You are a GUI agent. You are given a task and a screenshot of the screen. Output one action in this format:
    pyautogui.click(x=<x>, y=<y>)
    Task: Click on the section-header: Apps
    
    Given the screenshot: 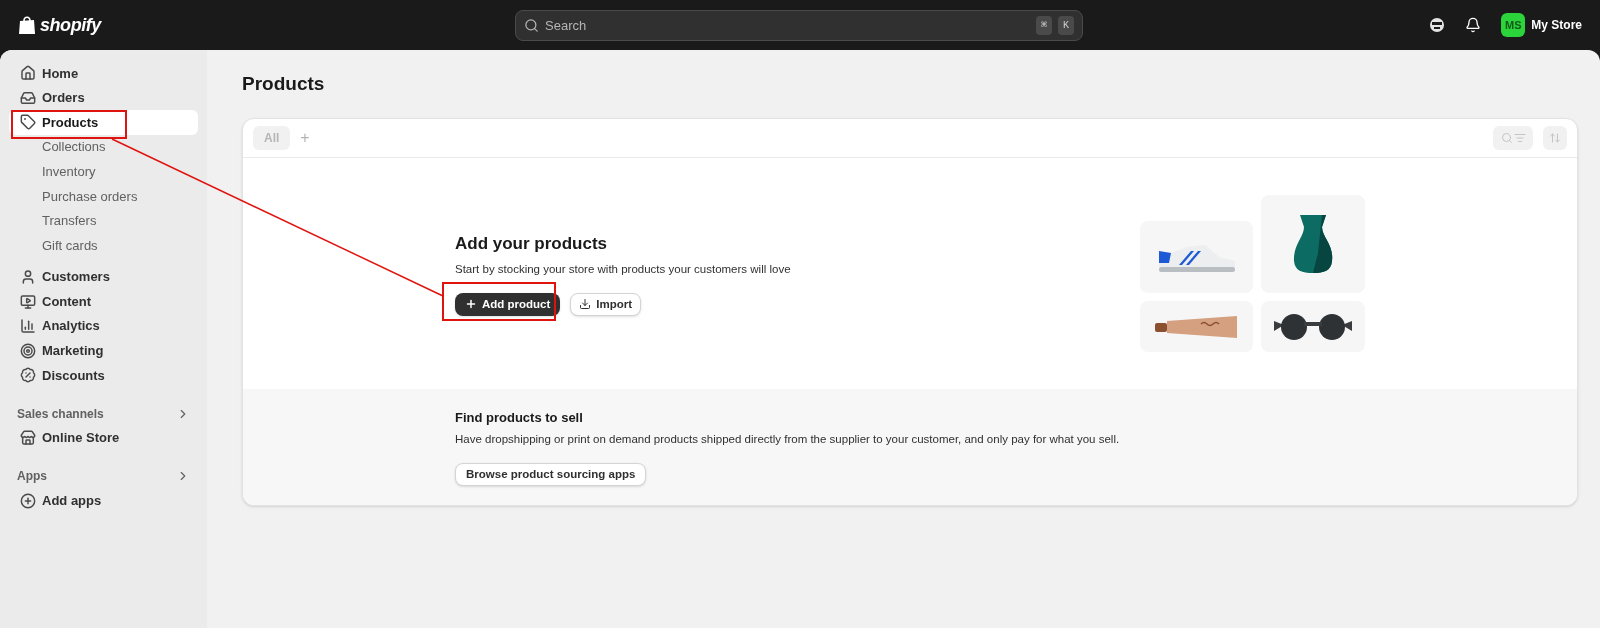 What is the action you would take?
    pyautogui.click(x=103, y=476)
    